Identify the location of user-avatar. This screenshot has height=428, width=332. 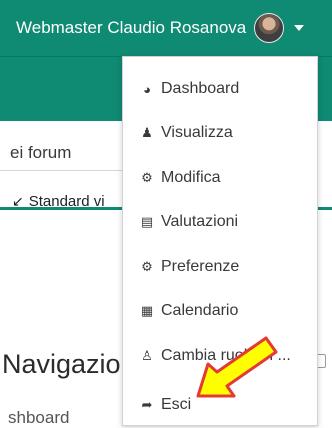
(269, 28).